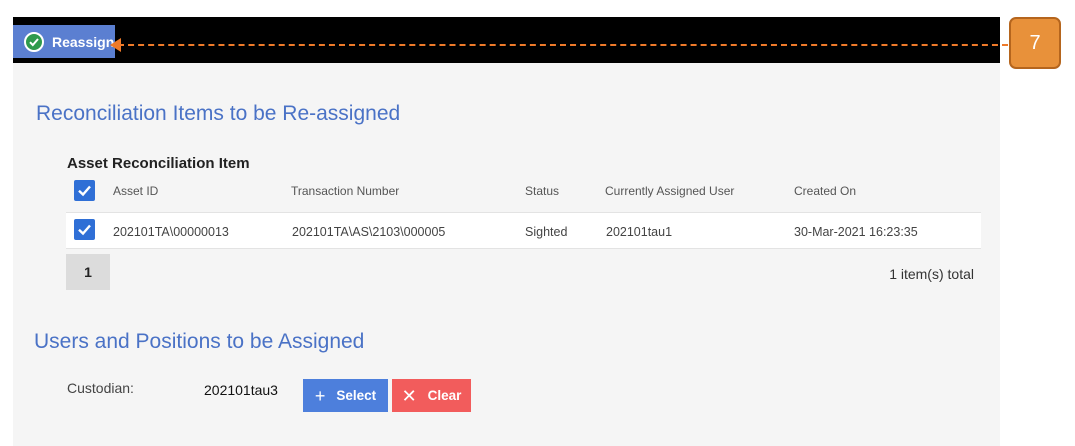 The height and width of the screenshot is (446, 1075). I want to click on callout-pointer-line, so click(563, 45).